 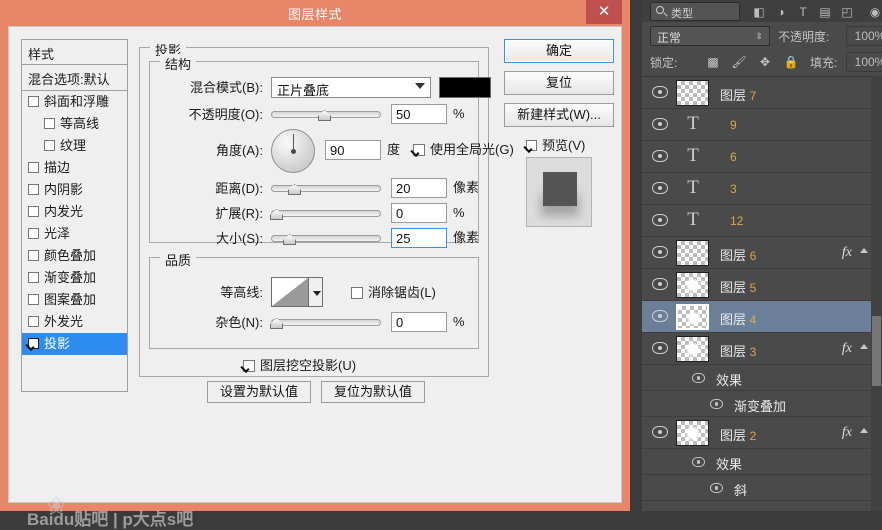 I want to click on global-light-checkbox: 使用全局光(G), so click(x=463, y=150).